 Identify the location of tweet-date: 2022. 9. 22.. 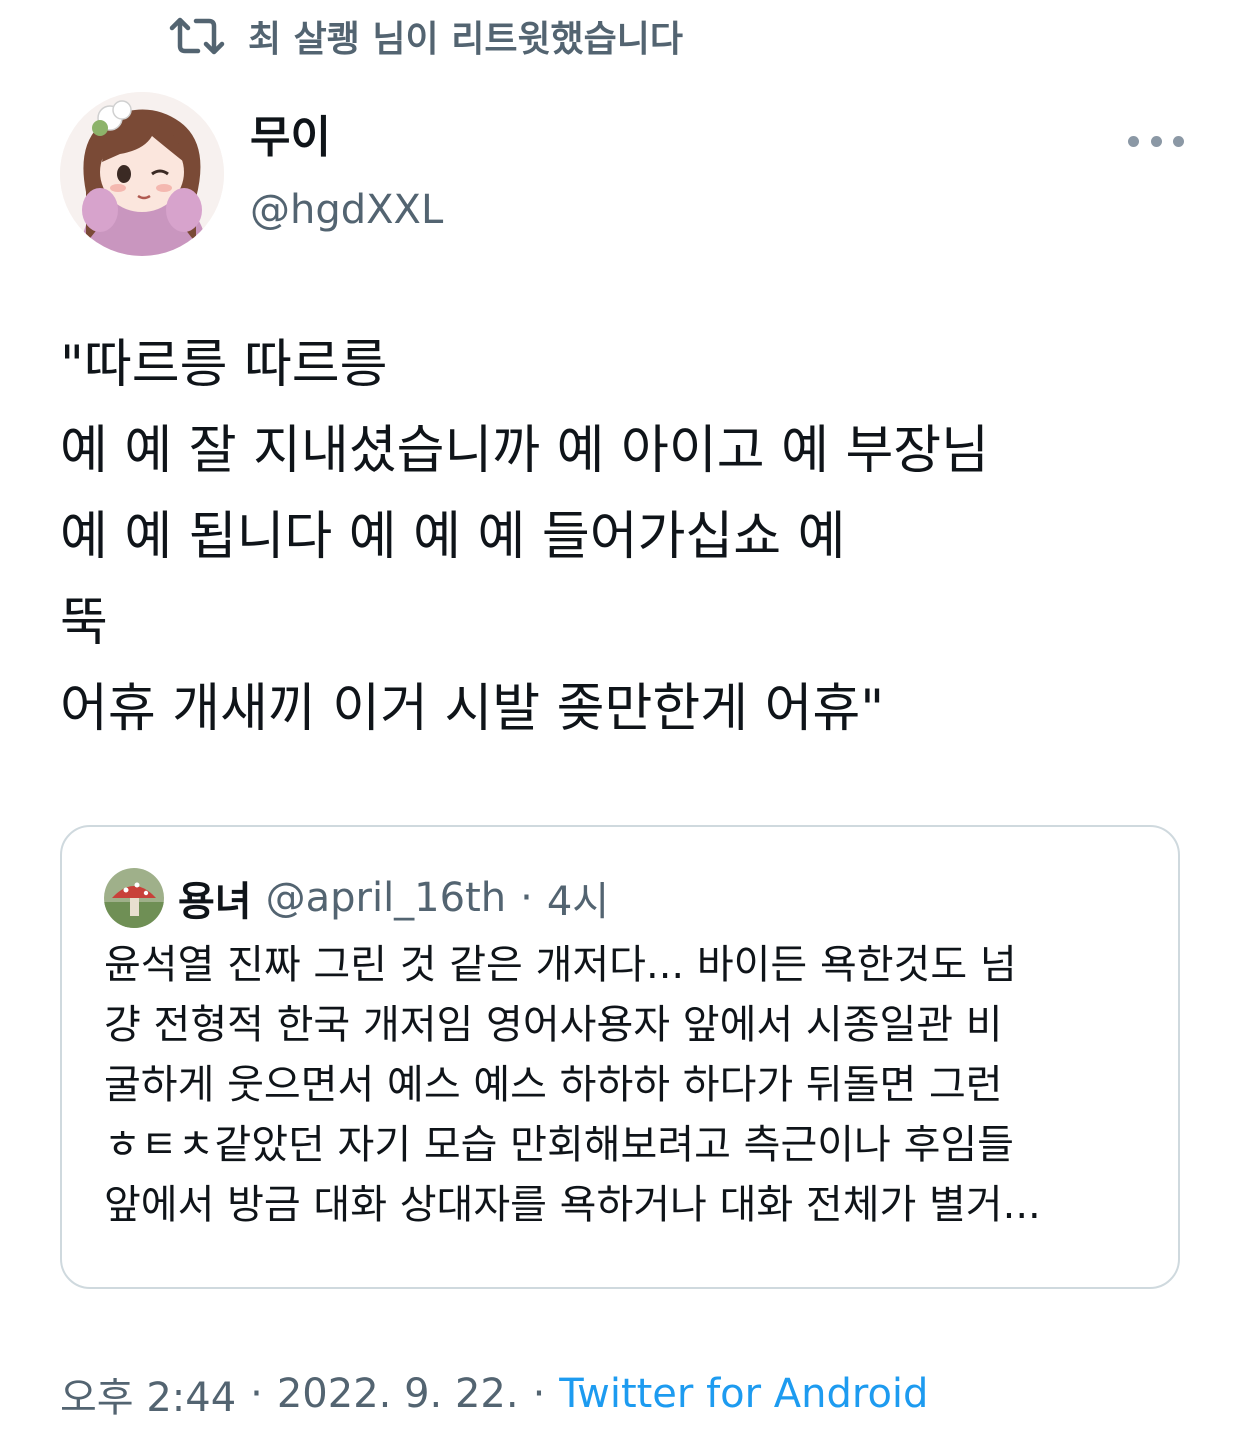
(398, 1394).